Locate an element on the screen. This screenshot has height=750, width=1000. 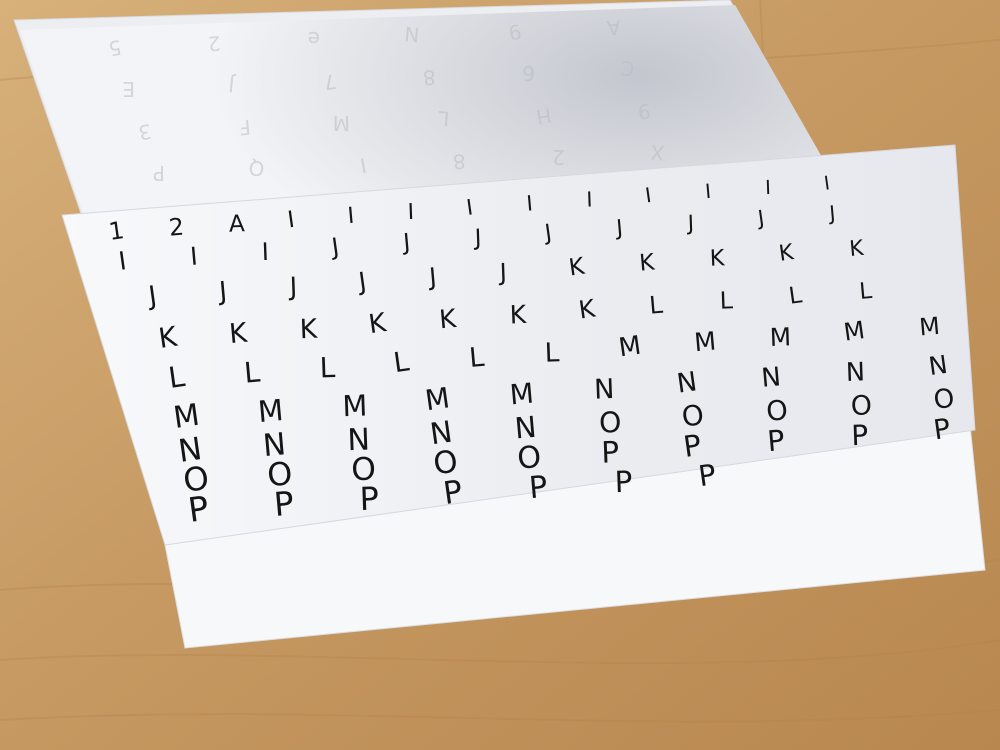
faint-back-letter: C is located at coordinates (627, 68).